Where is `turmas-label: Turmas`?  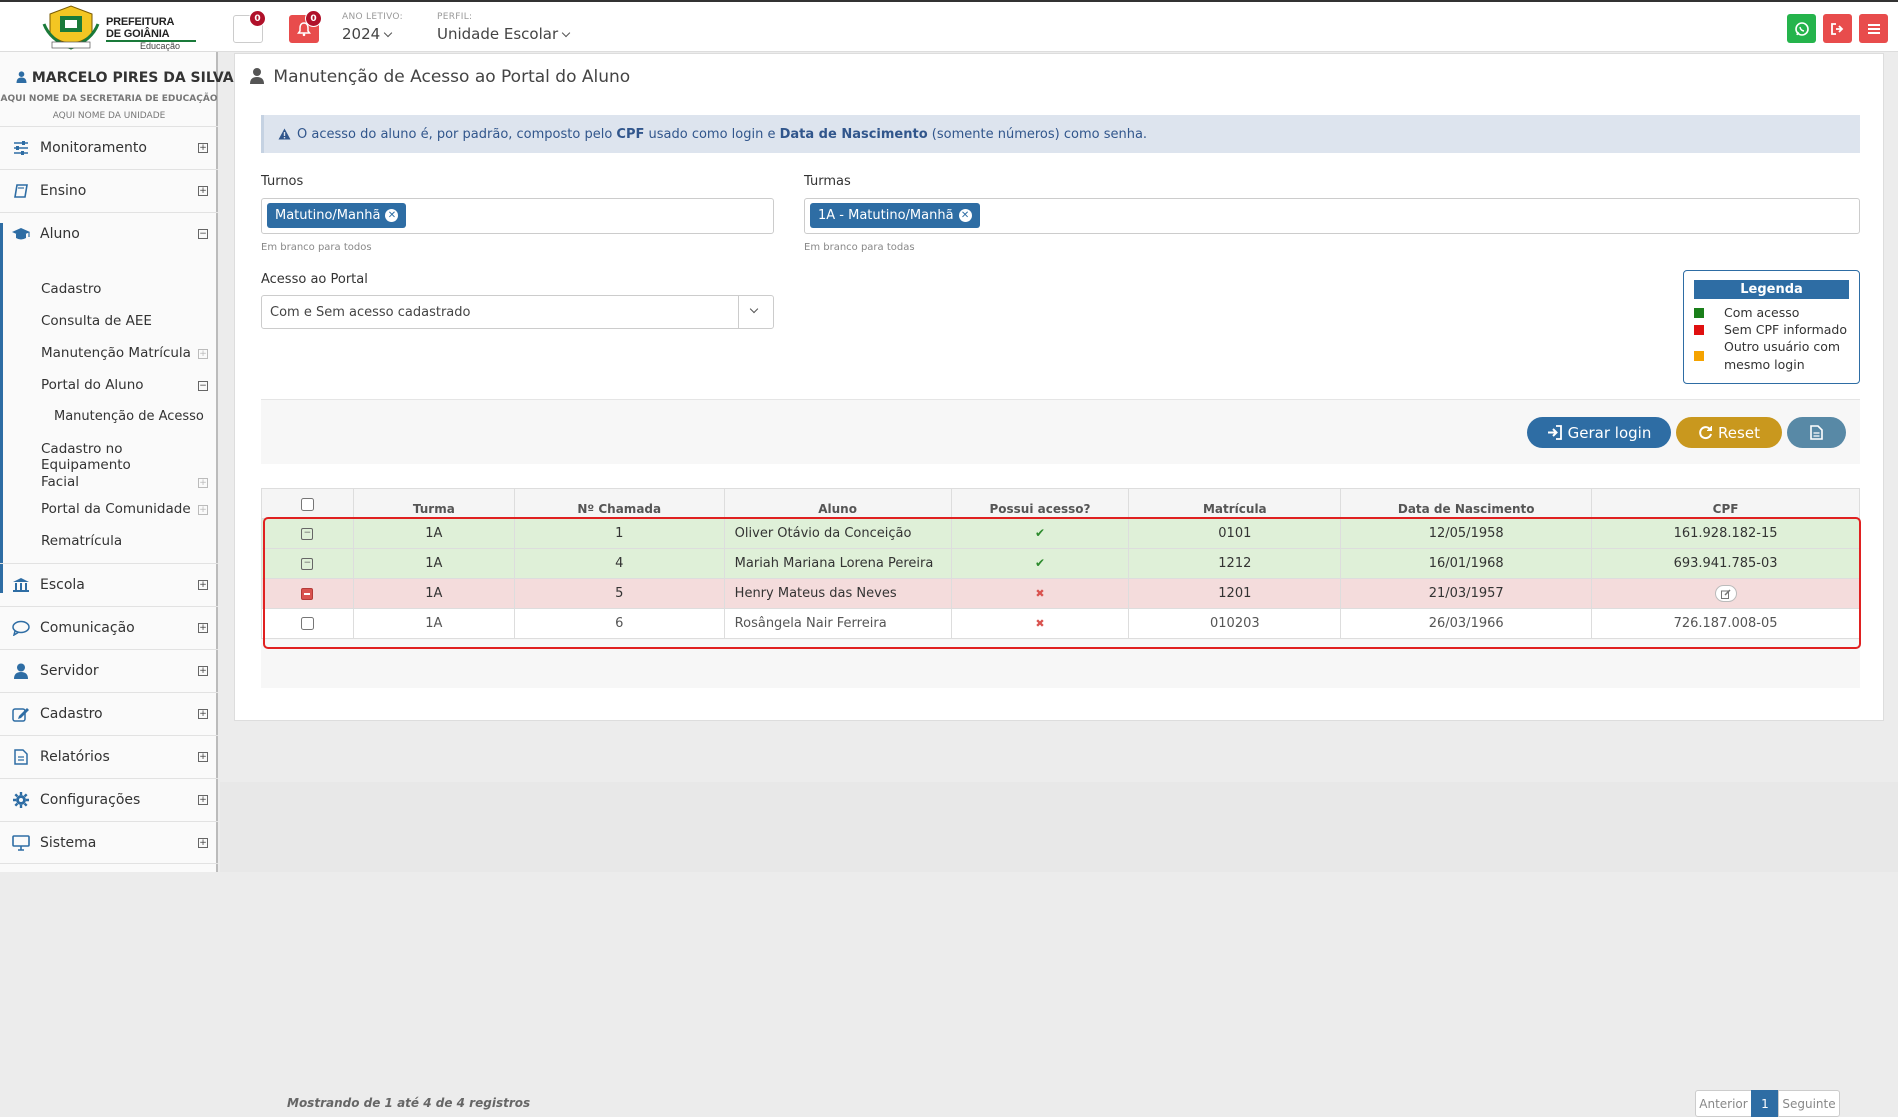
turmas-label: Turmas is located at coordinates (827, 181).